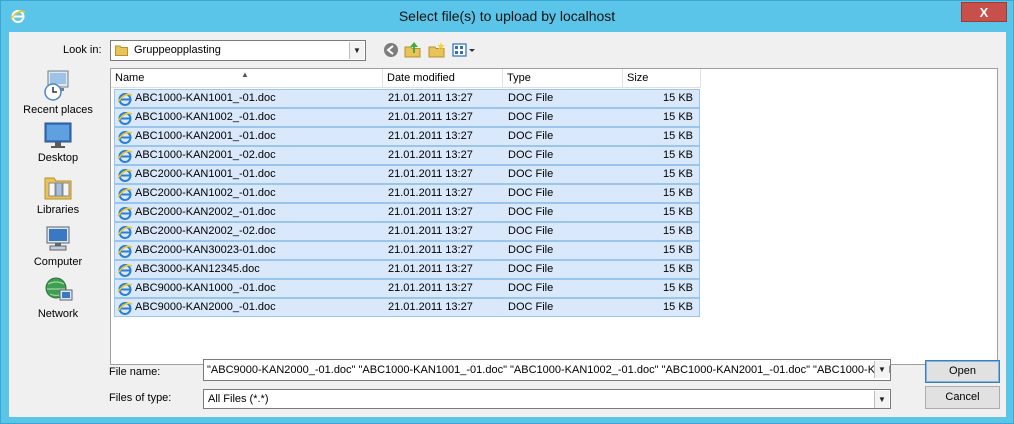 This screenshot has height=424, width=1014. What do you see at coordinates (391, 50) in the screenshot?
I see `back-icon` at bounding box center [391, 50].